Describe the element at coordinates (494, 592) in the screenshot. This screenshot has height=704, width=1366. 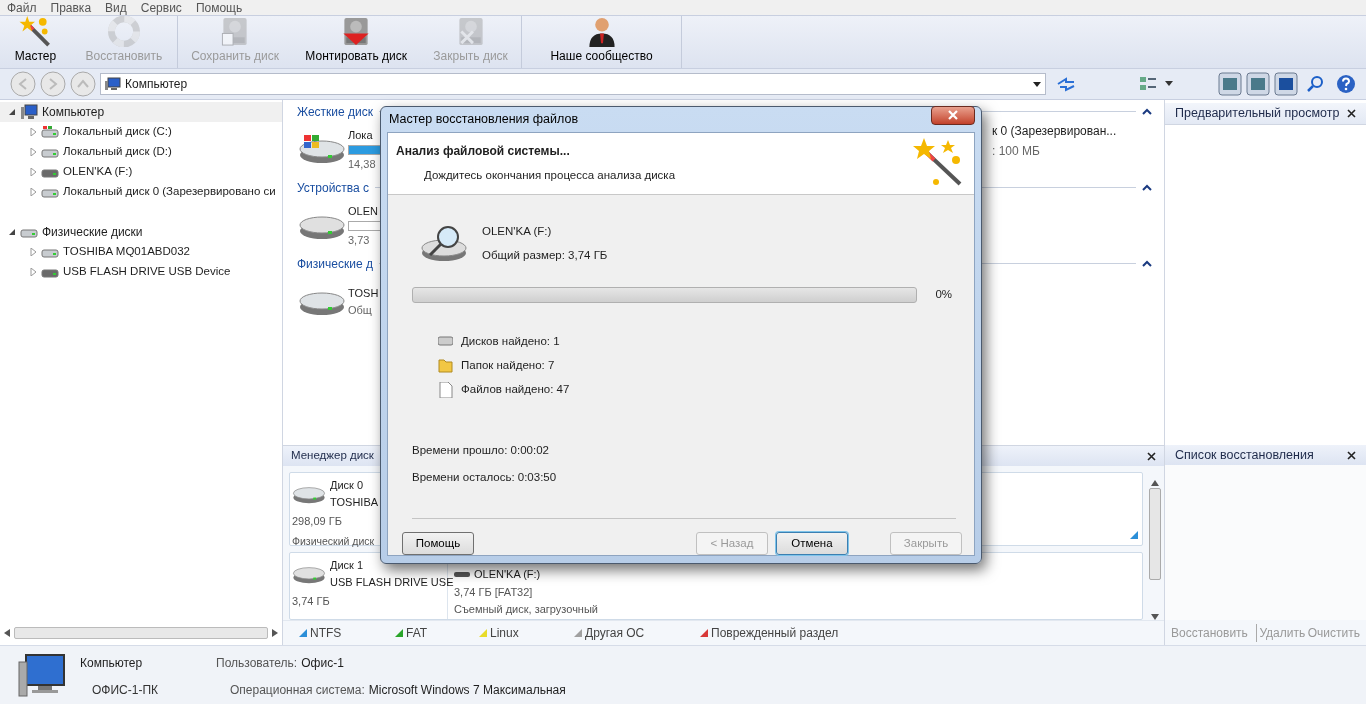
I see `partition-size: 3,74 ГБ [FAT32]` at that location.